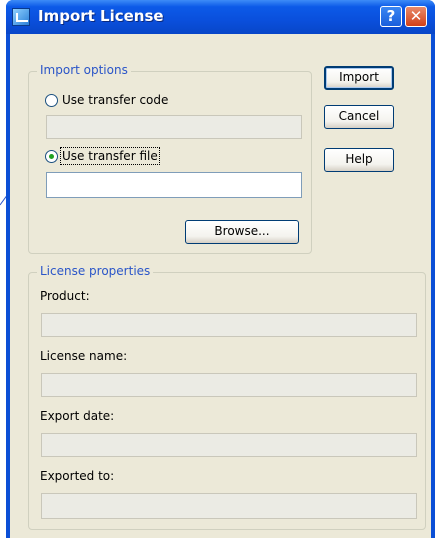 The height and width of the screenshot is (538, 435). I want to click on exported-to-field, so click(229, 506).